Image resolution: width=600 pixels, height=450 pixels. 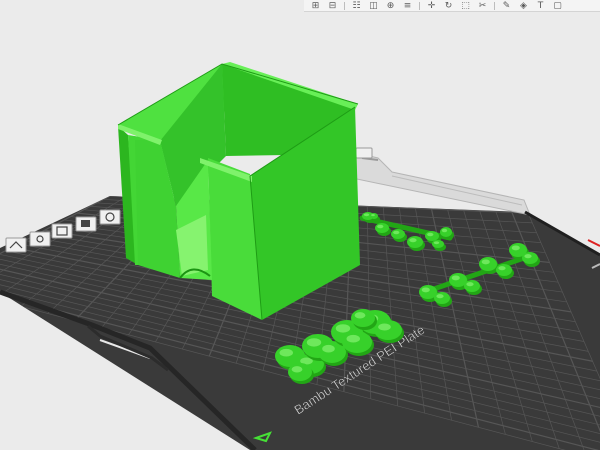 I want to click on layers-icon: ≡, so click(x=407, y=6).